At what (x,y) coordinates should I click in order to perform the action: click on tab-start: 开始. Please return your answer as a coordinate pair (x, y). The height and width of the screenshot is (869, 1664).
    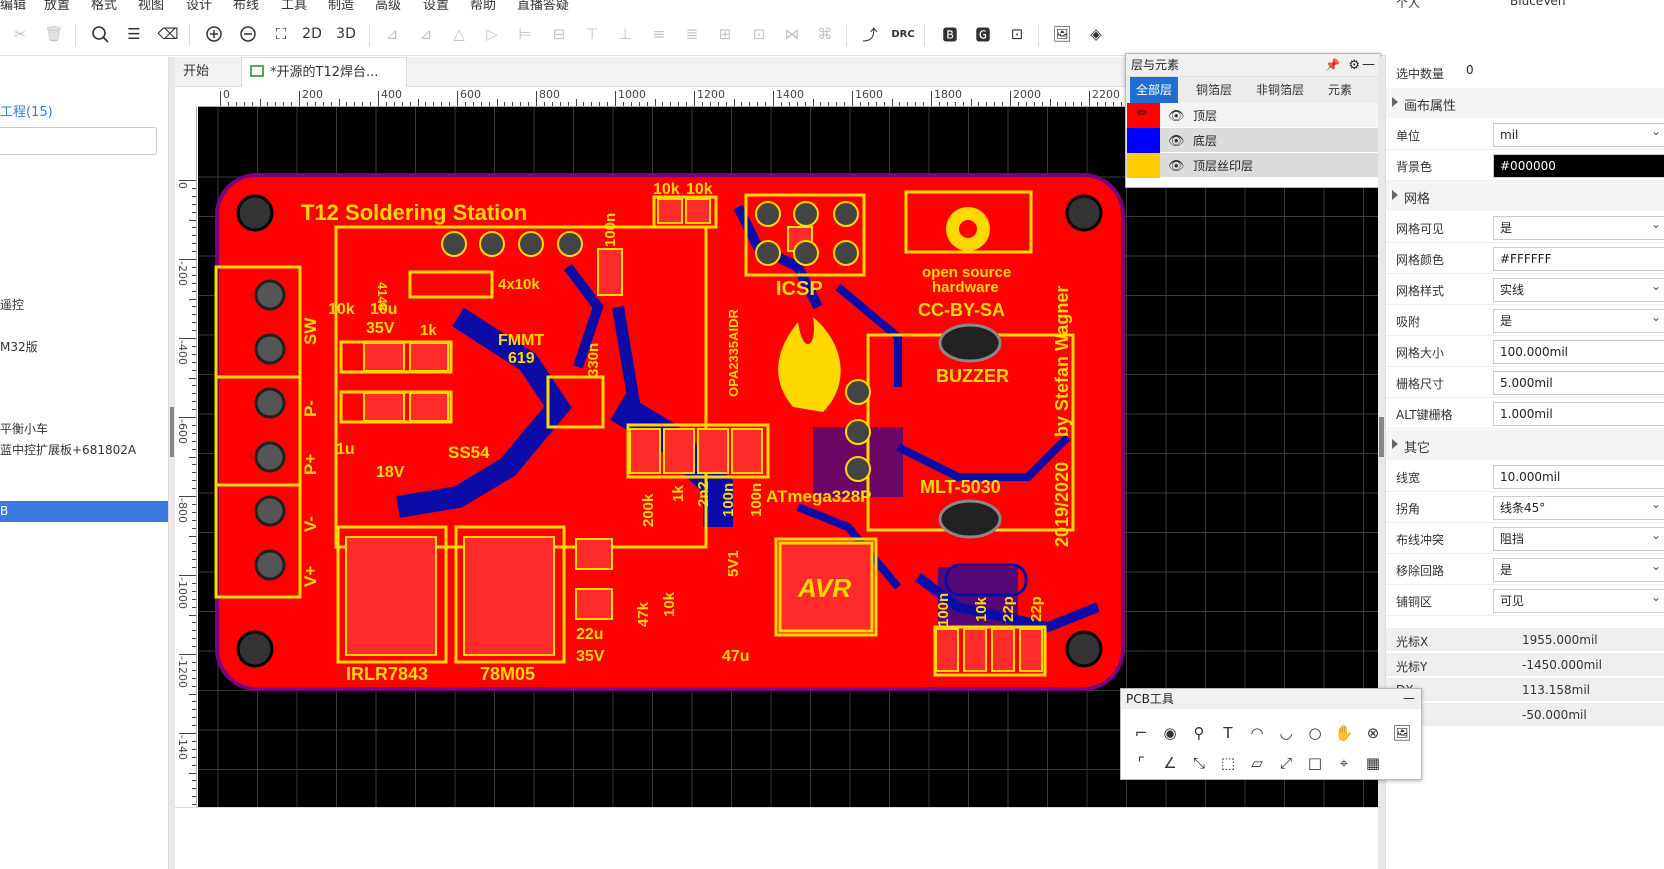
    Looking at the image, I should click on (208, 72).